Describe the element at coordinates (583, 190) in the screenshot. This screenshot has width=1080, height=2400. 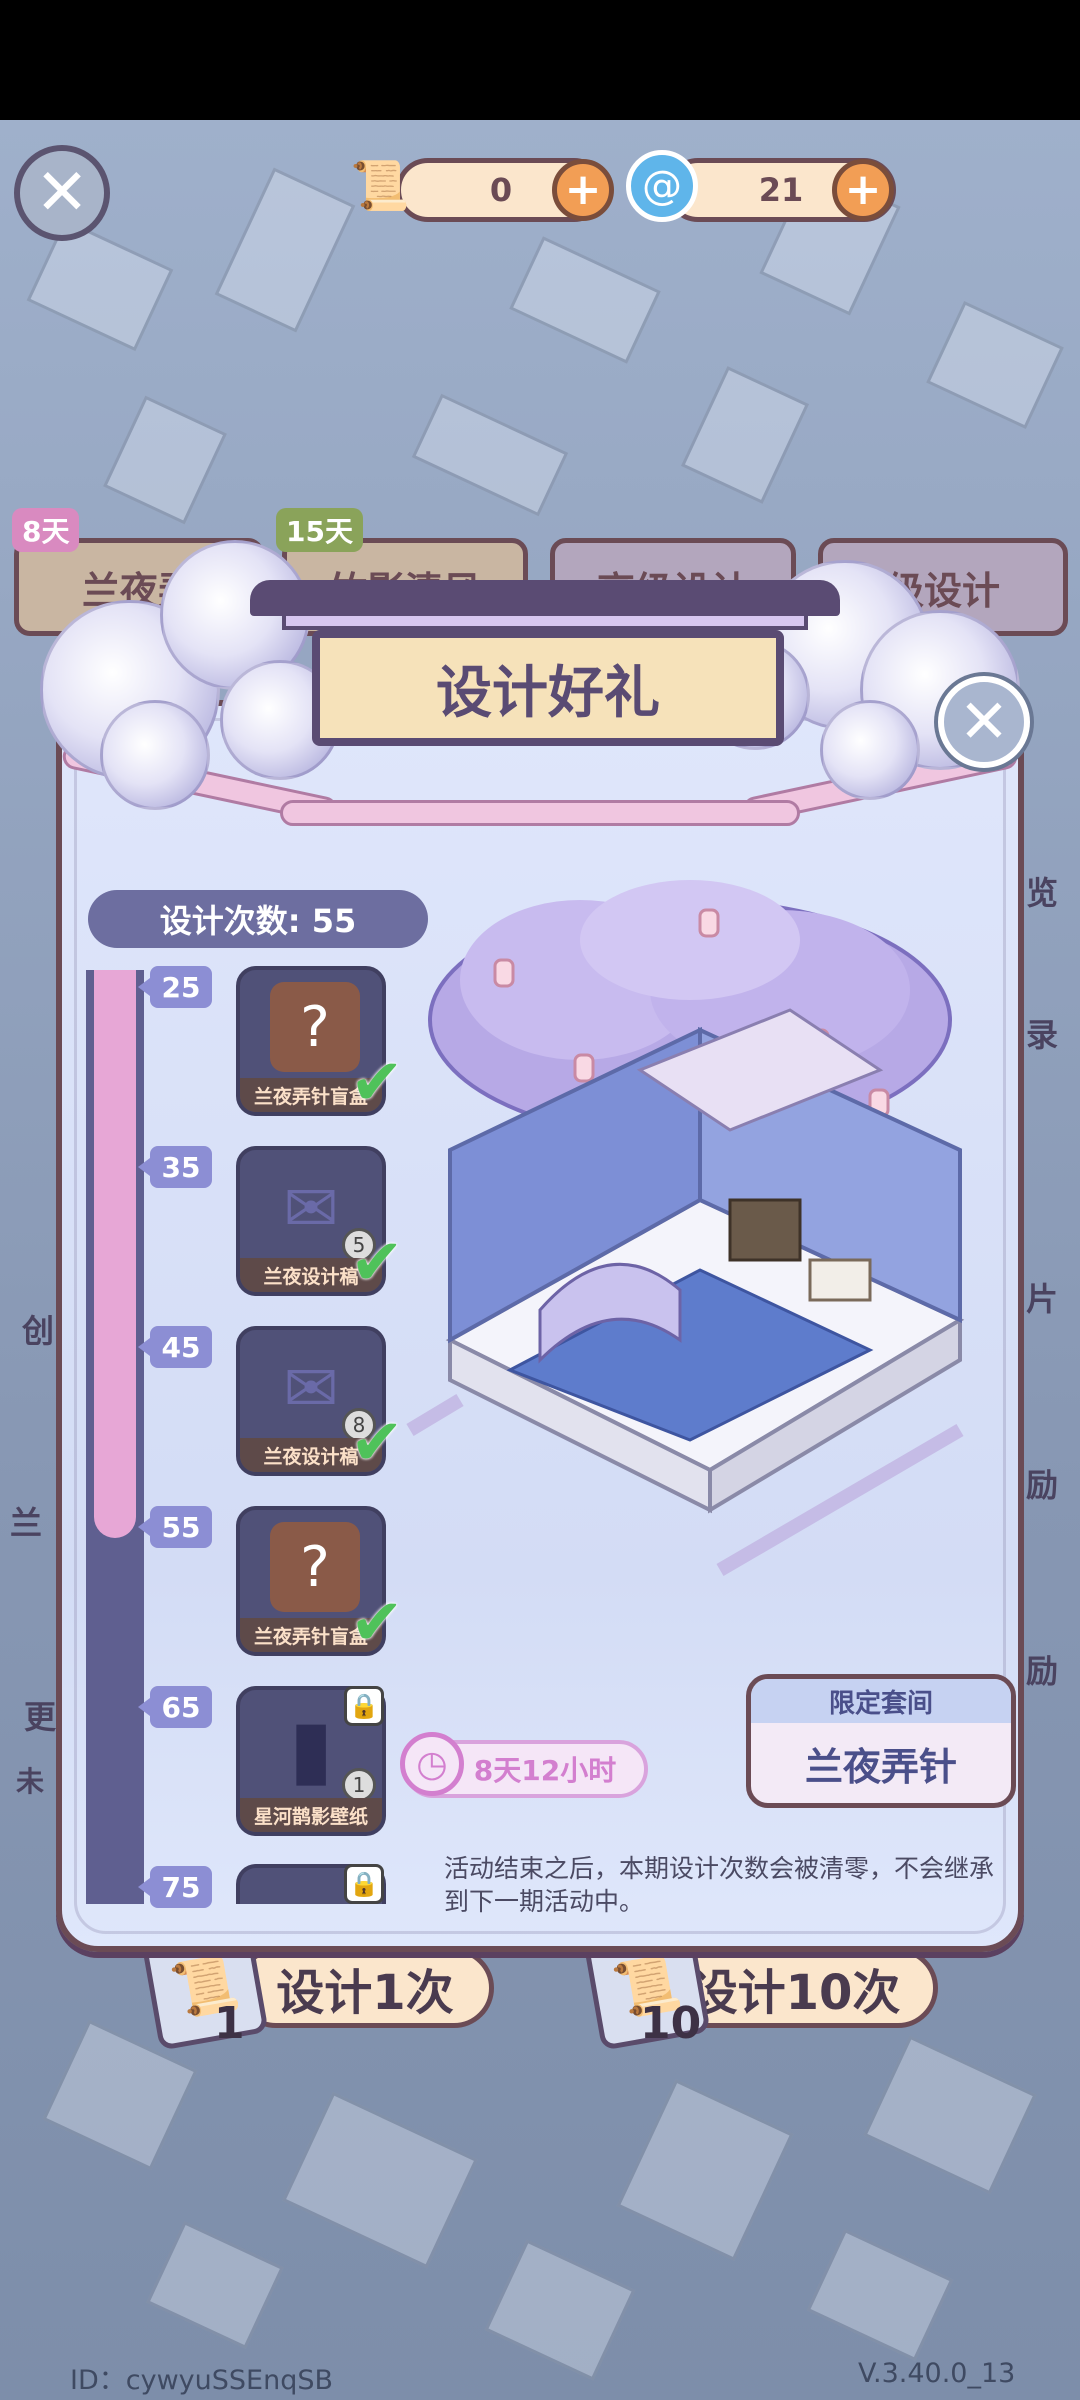
I see `add-design-scroll-button: +` at that location.